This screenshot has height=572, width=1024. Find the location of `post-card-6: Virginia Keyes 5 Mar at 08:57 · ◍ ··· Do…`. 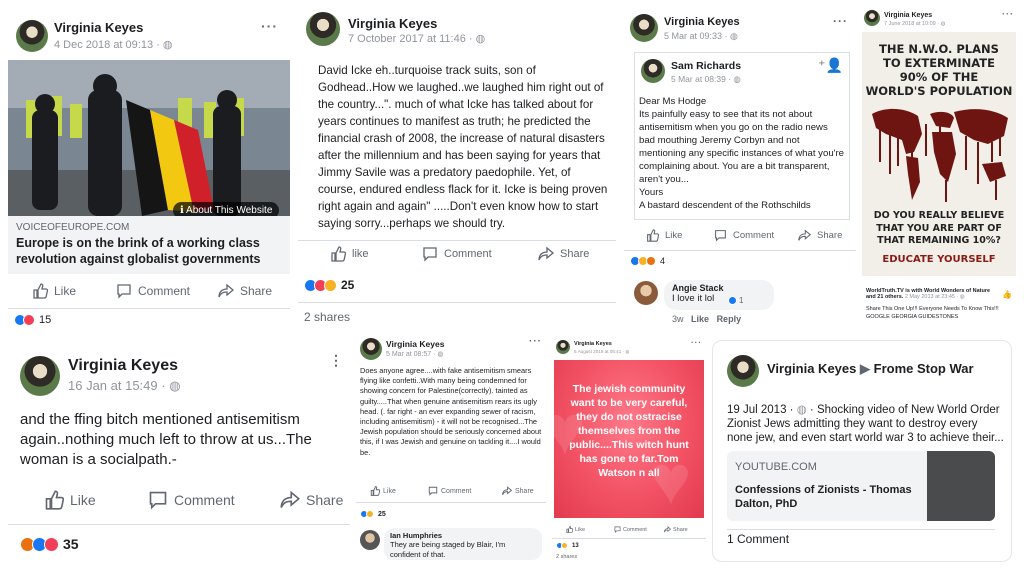

post-card-6: Virginia Keyes 5 Mar at 08:57 · ◍ ··· Do… is located at coordinates (451, 450).